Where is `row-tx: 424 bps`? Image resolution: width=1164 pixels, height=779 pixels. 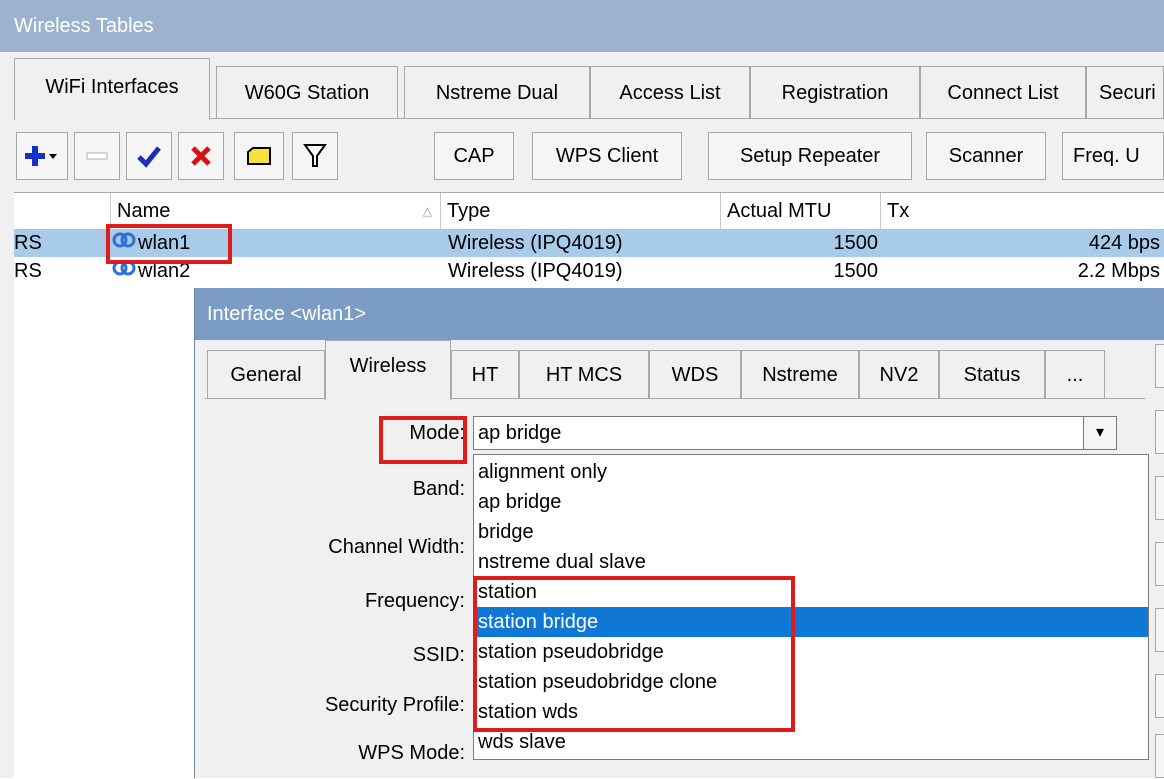 row-tx: 424 bps is located at coordinates (1124, 243).